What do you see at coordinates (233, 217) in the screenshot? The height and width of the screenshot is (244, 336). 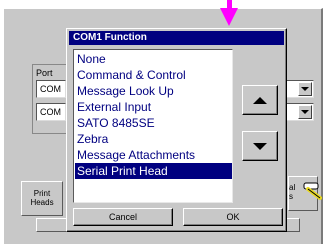 I see `ok-button: OK` at bounding box center [233, 217].